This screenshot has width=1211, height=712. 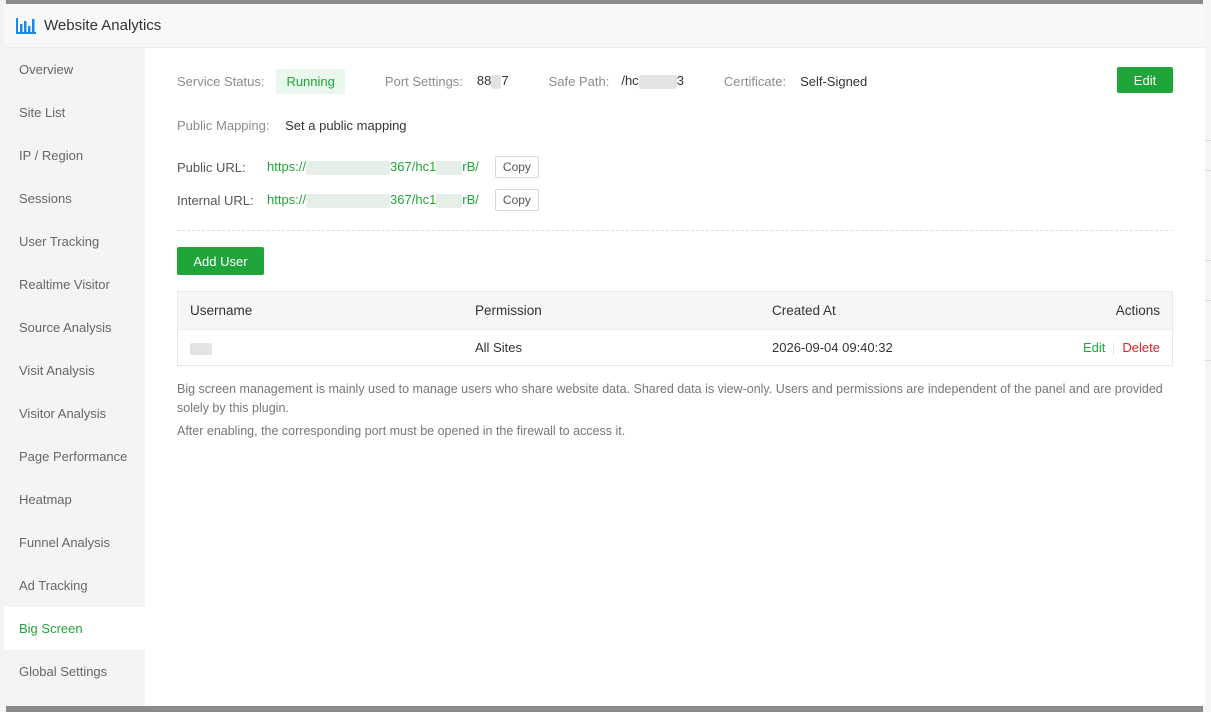 What do you see at coordinates (74, 413) in the screenshot?
I see `sidebar-item-visitor-analysis: Visitor Analysis` at bounding box center [74, 413].